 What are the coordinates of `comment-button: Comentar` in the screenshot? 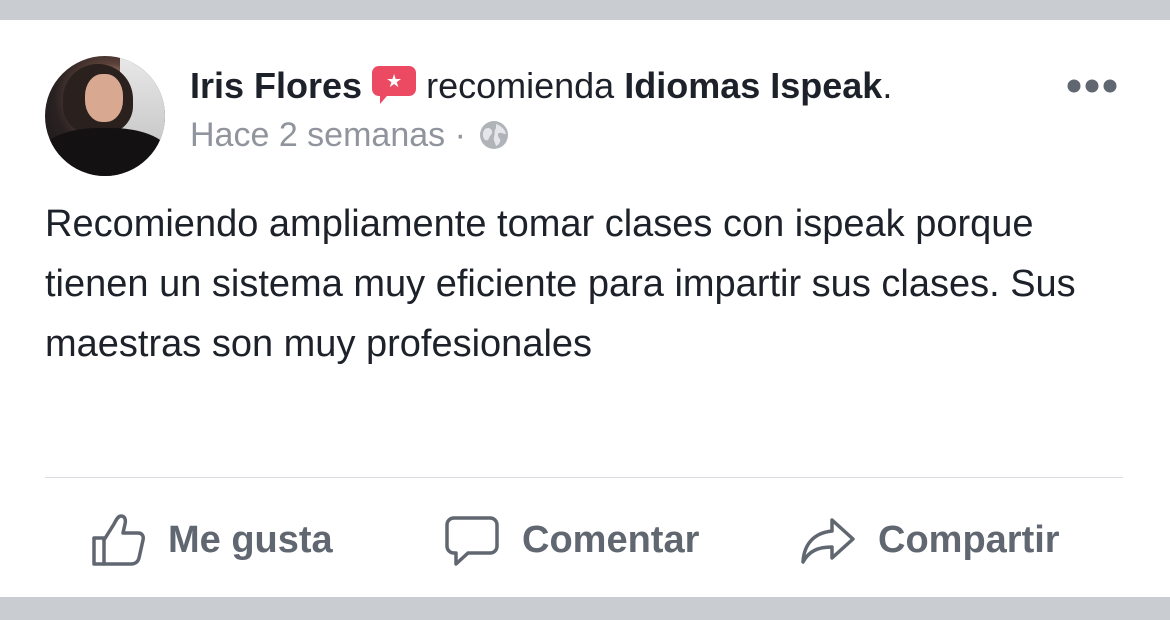 It's located at (571, 540).